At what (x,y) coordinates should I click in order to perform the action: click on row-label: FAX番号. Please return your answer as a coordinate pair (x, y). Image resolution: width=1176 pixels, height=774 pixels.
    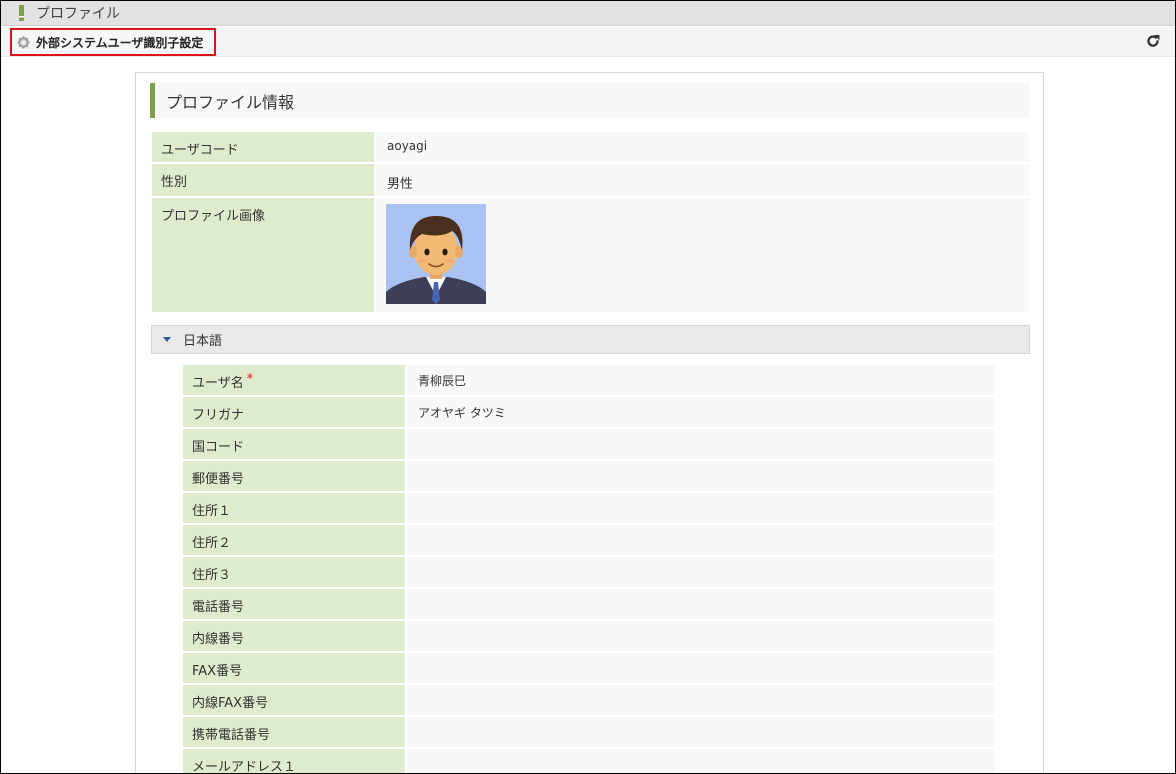
    Looking at the image, I should click on (294, 668).